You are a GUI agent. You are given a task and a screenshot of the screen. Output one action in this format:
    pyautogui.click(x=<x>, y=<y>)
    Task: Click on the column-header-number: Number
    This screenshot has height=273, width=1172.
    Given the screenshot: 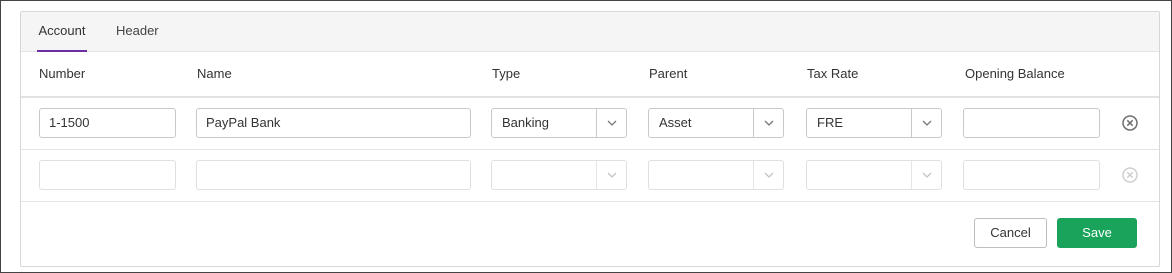 What is the action you would take?
    pyautogui.click(x=62, y=73)
    